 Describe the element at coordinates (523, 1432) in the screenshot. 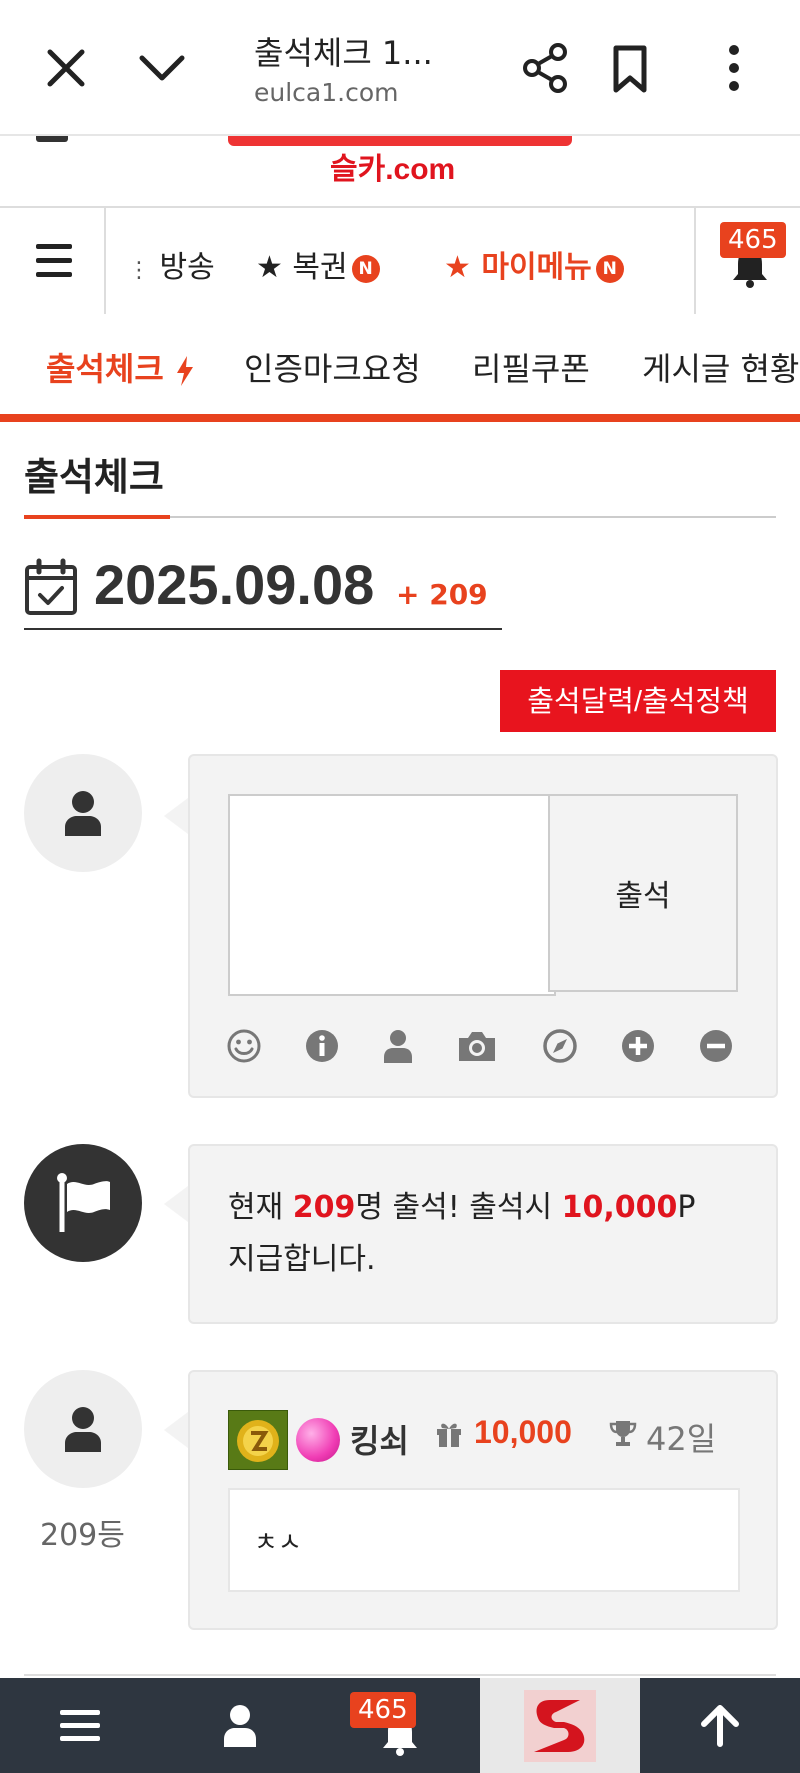

I see `user-points: 10,000` at that location.